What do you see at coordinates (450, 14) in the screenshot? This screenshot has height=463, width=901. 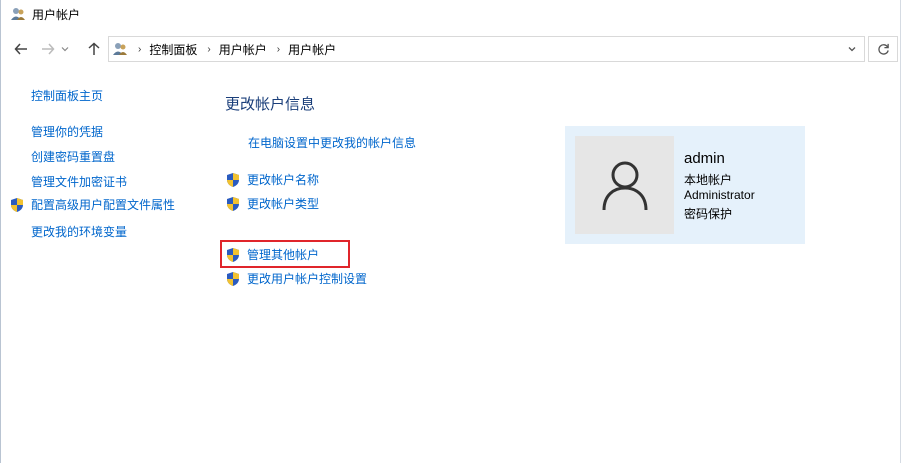 I see `title-bar: 用户帐户` at bounding box center [450, 14].